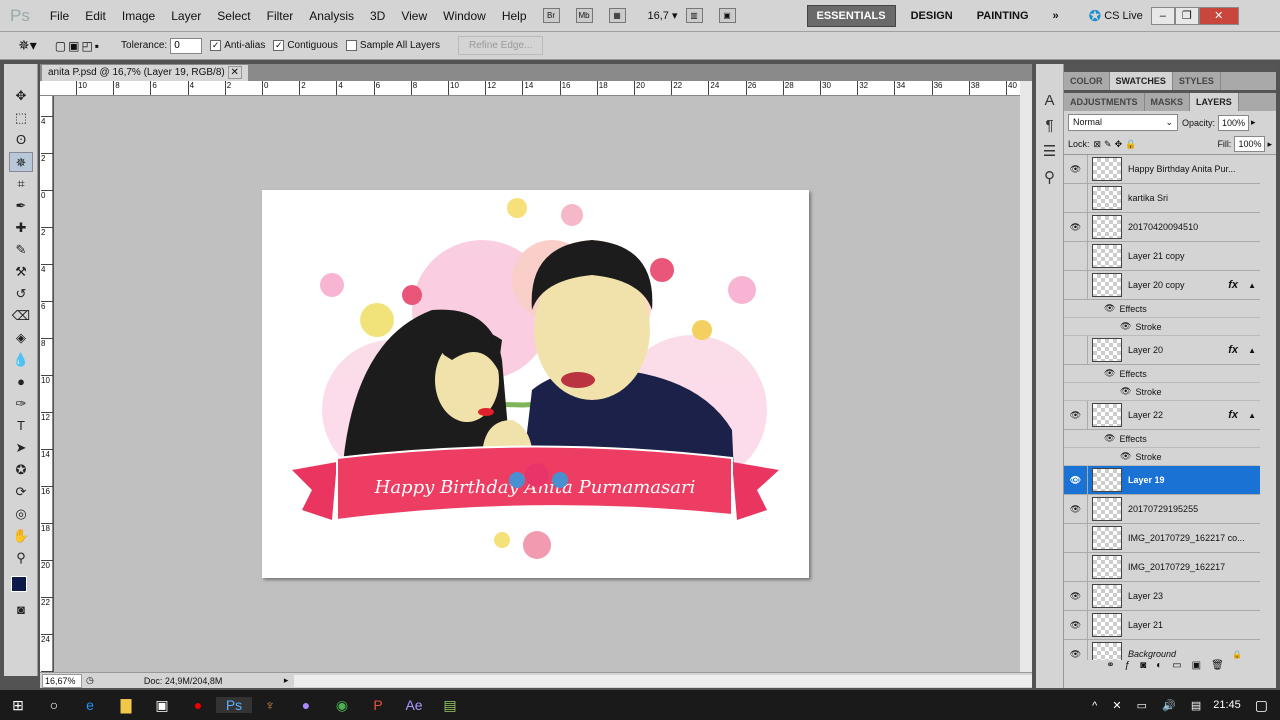 This screenshot has width=1280, height=720. Describe the element at coordinates (727, 15) in the screenshot. I see `screen-mode-button: ▣` at that location.